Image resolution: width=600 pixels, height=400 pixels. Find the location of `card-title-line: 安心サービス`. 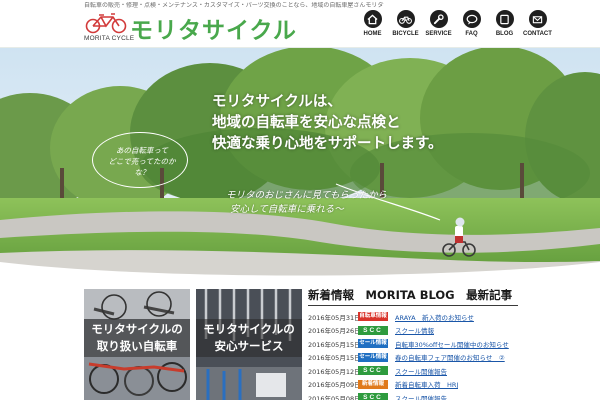

card-title-line: 安心サービス is located at coordinates (249, 346).